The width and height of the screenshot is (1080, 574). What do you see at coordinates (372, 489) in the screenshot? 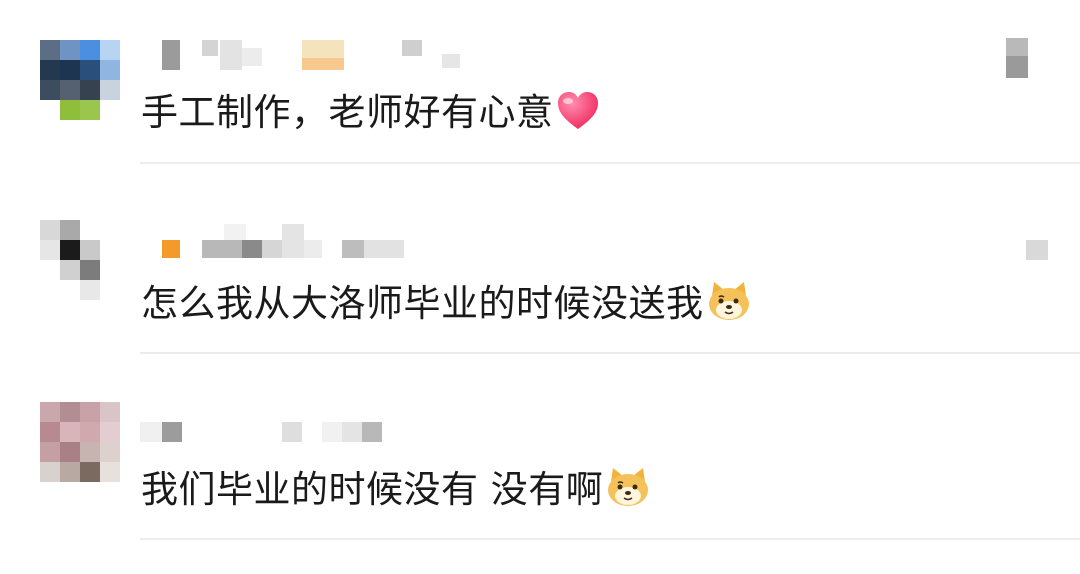
I see `comment-text-content: 我们毕业的时候没有 没有啊` at bounding box center [372, 489].